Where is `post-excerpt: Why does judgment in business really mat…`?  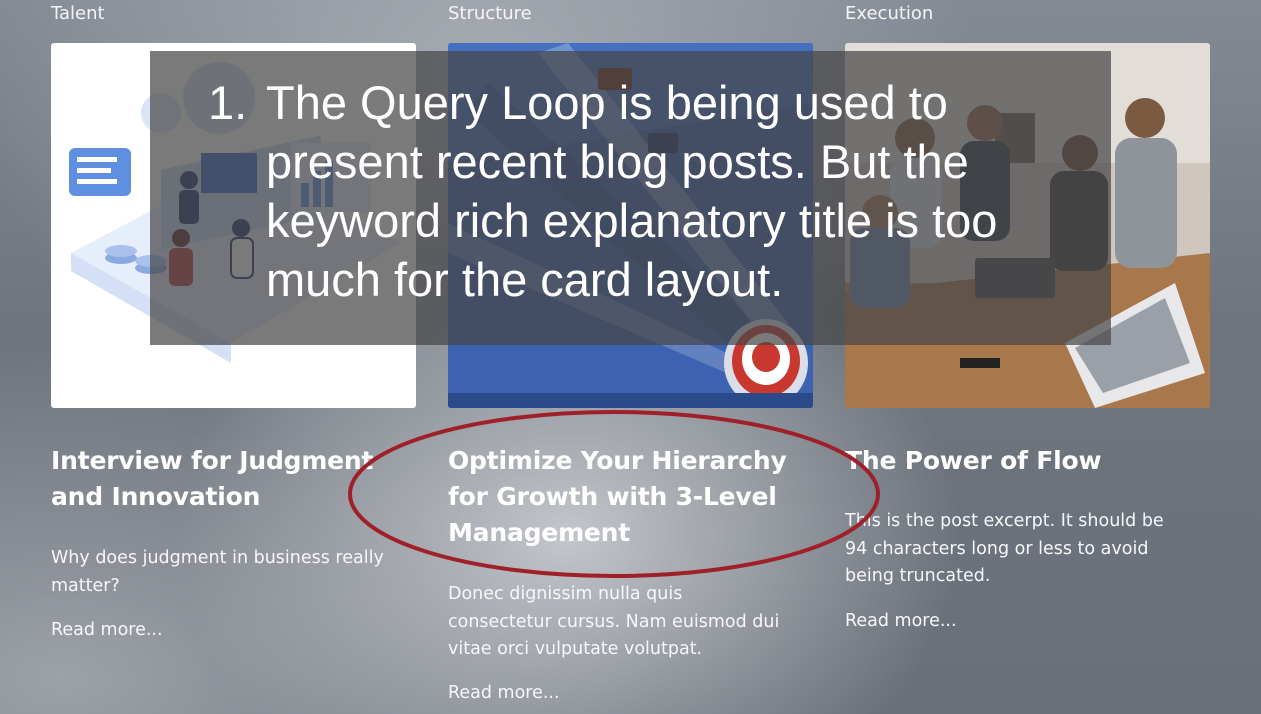
post-excerpt: Why does judgment in business really mat… is located at coordinates (217, 572).